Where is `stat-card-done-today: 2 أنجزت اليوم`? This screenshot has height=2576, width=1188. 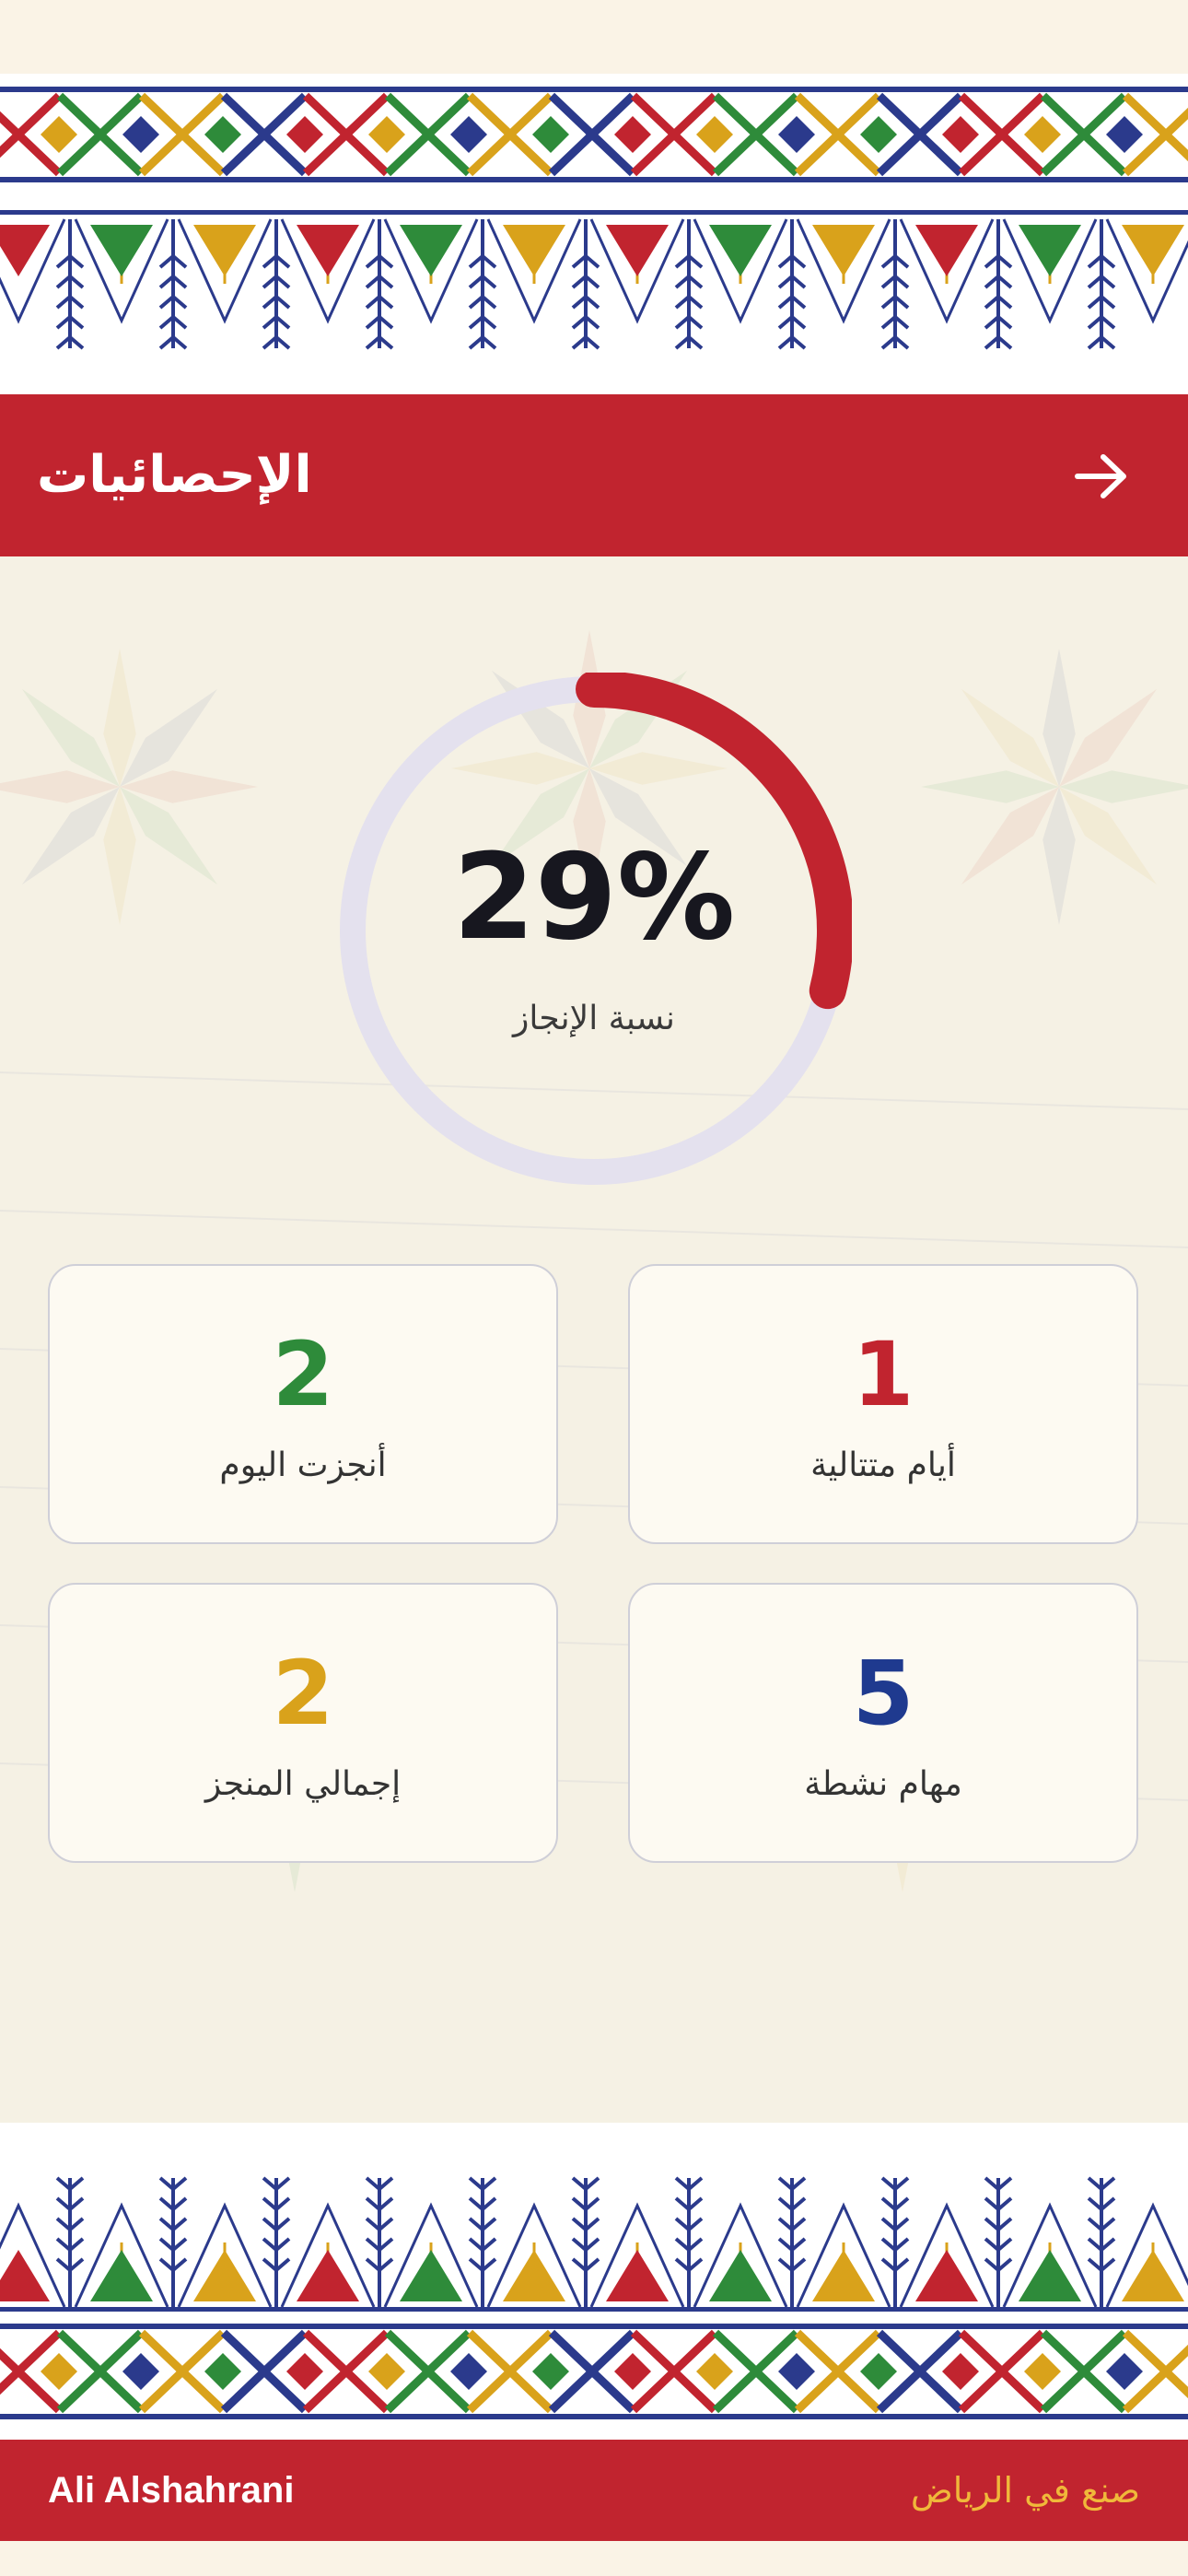
stat-card-done-today: 2 أنجزت اليوم is located at coordinates (303, 1404).